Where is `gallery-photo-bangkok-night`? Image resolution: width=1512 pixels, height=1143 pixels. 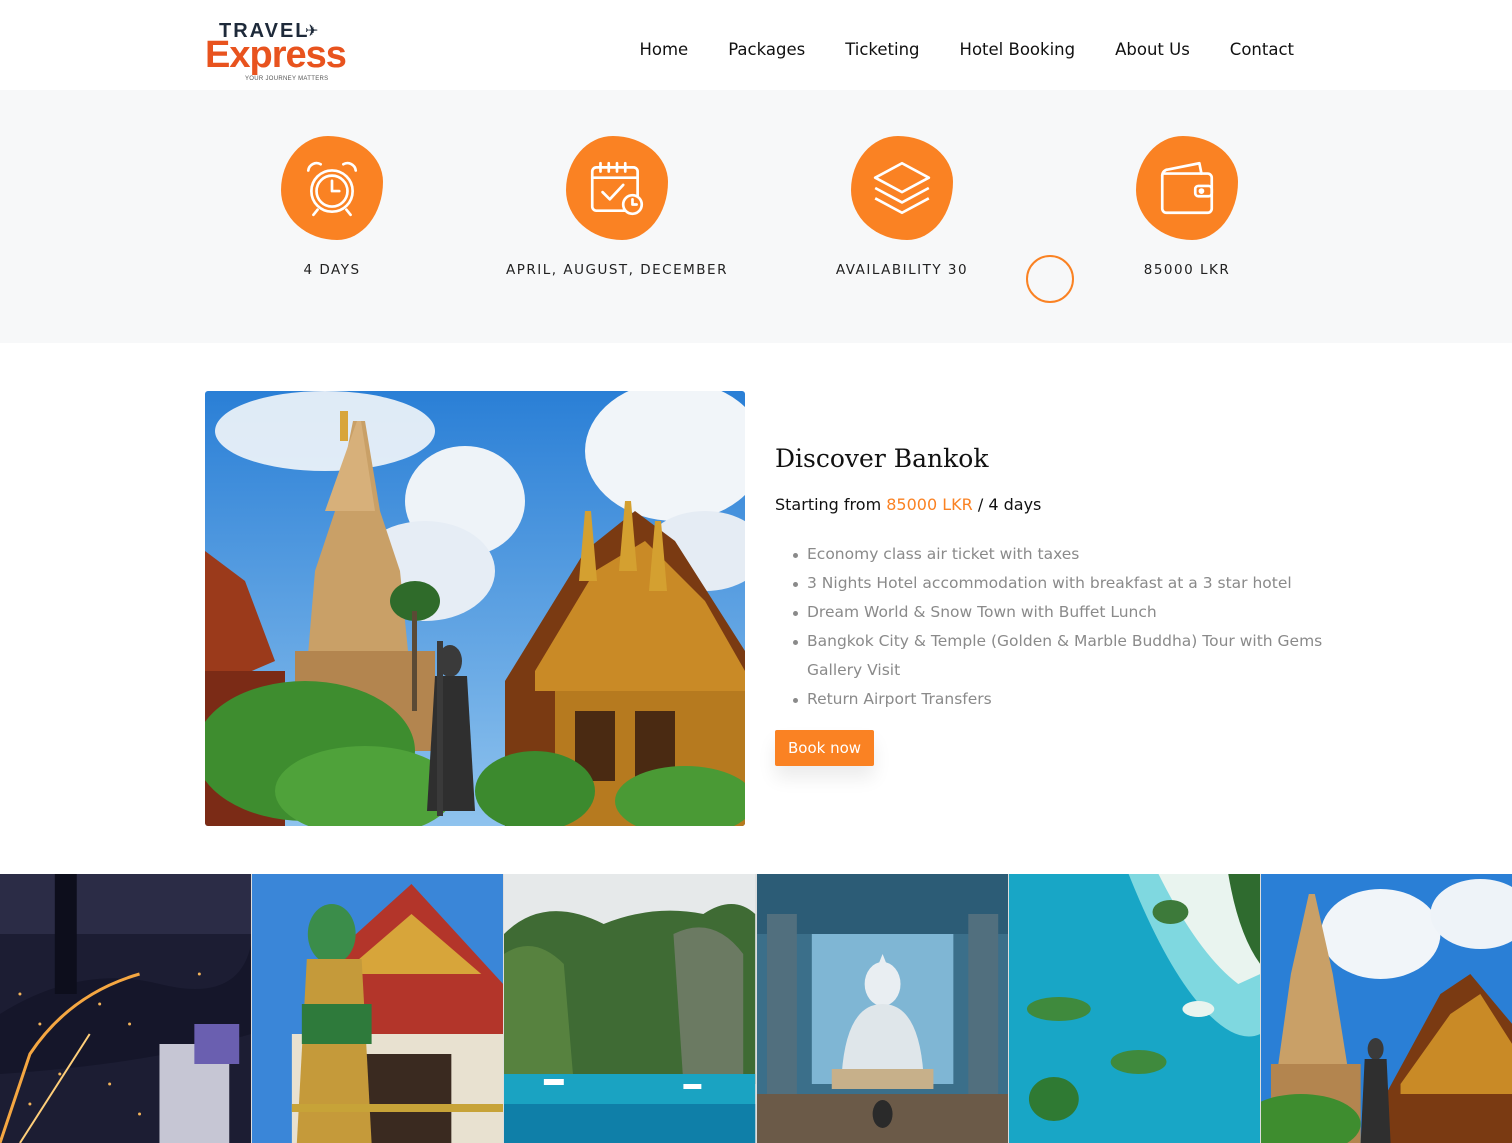 gallery-photo-bangkok-night is located at coordinates (126, 1008).